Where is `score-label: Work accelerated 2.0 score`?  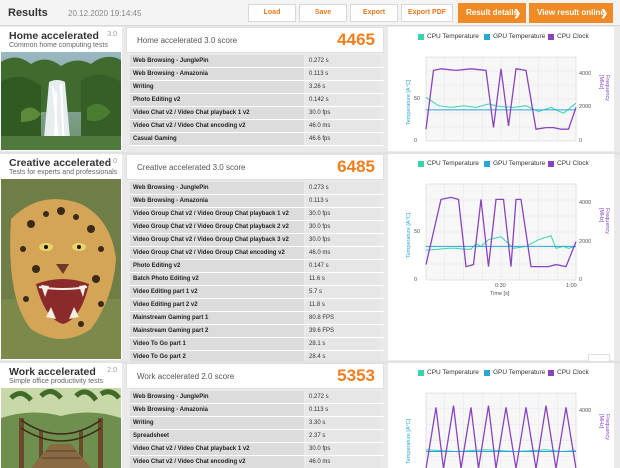
score-label: Work accelerated 2.0 score is located at coordinates (186, 376).